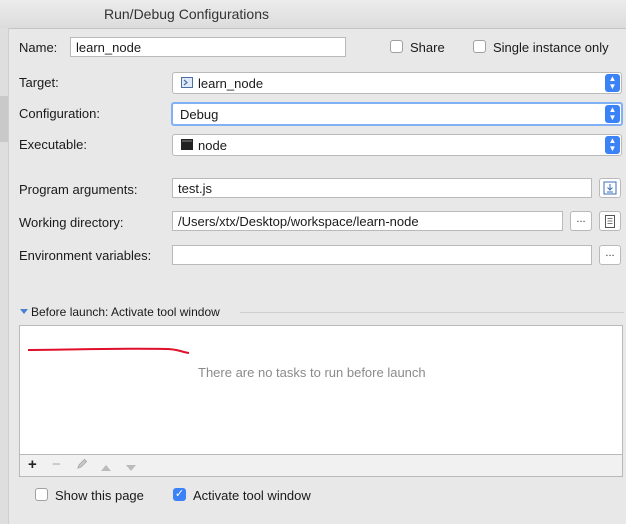 The height and width of the screenshot is (524, 626). I want to click on before-launch-title: Before launch: Activate tool window, so click(125, 312).